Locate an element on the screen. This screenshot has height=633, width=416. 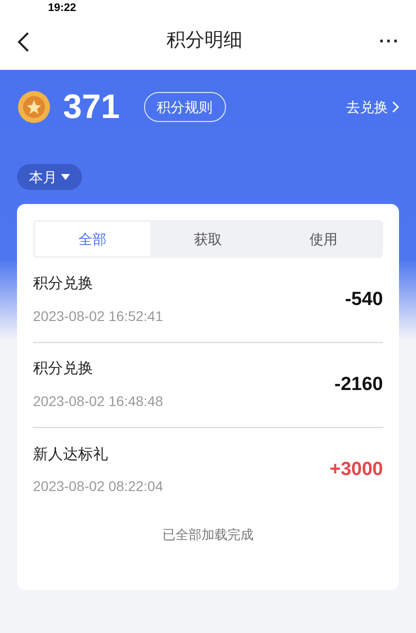
status-time: 19:22 is located at coordinates (62, 8).